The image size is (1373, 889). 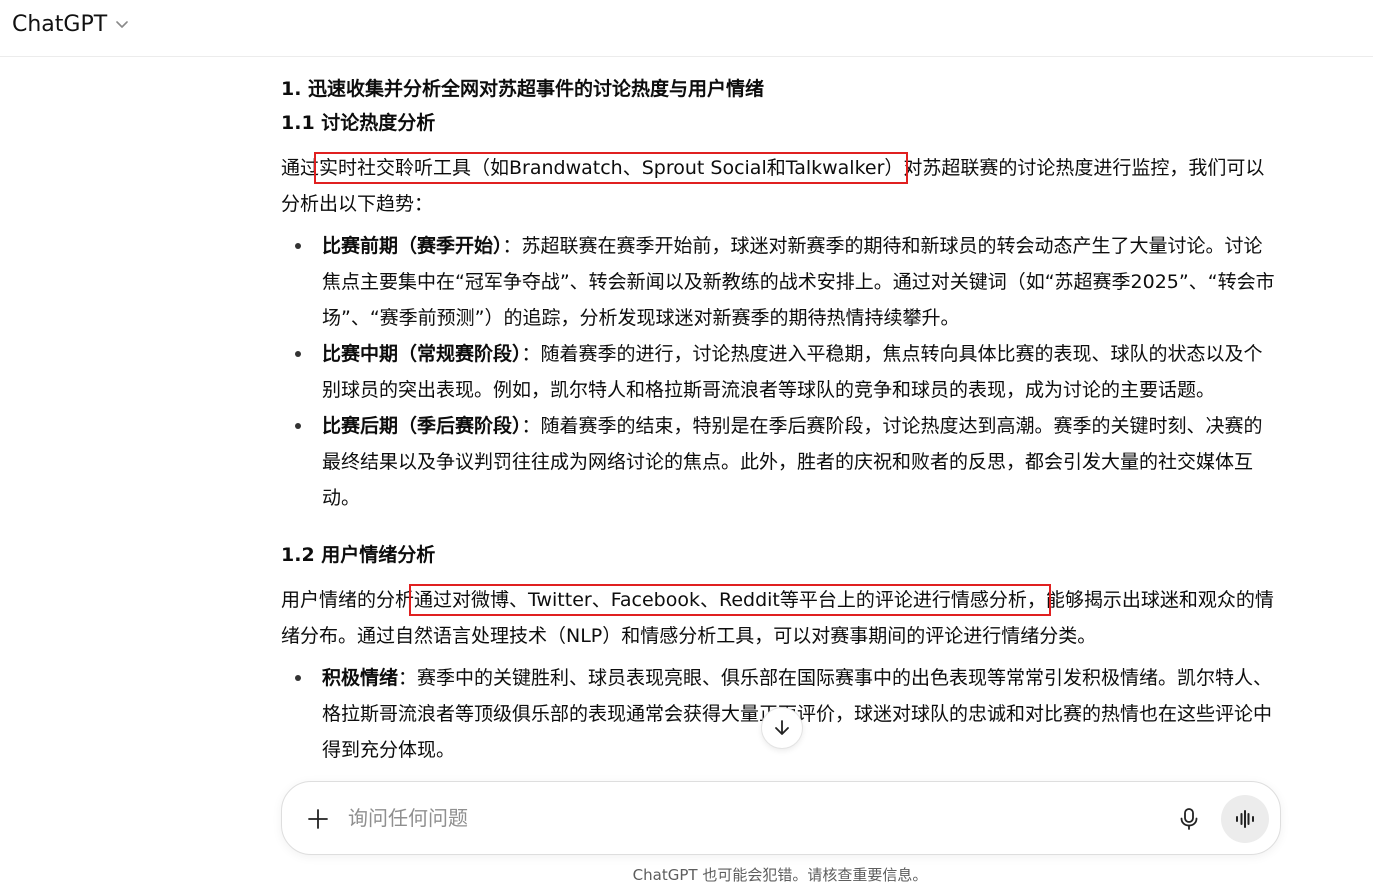 What do you see at coordinates (358, 123) in the screenshot?
I see `subsection-heading-heat: 1.1 讨论热度分析` at bounding box center [358, 123].